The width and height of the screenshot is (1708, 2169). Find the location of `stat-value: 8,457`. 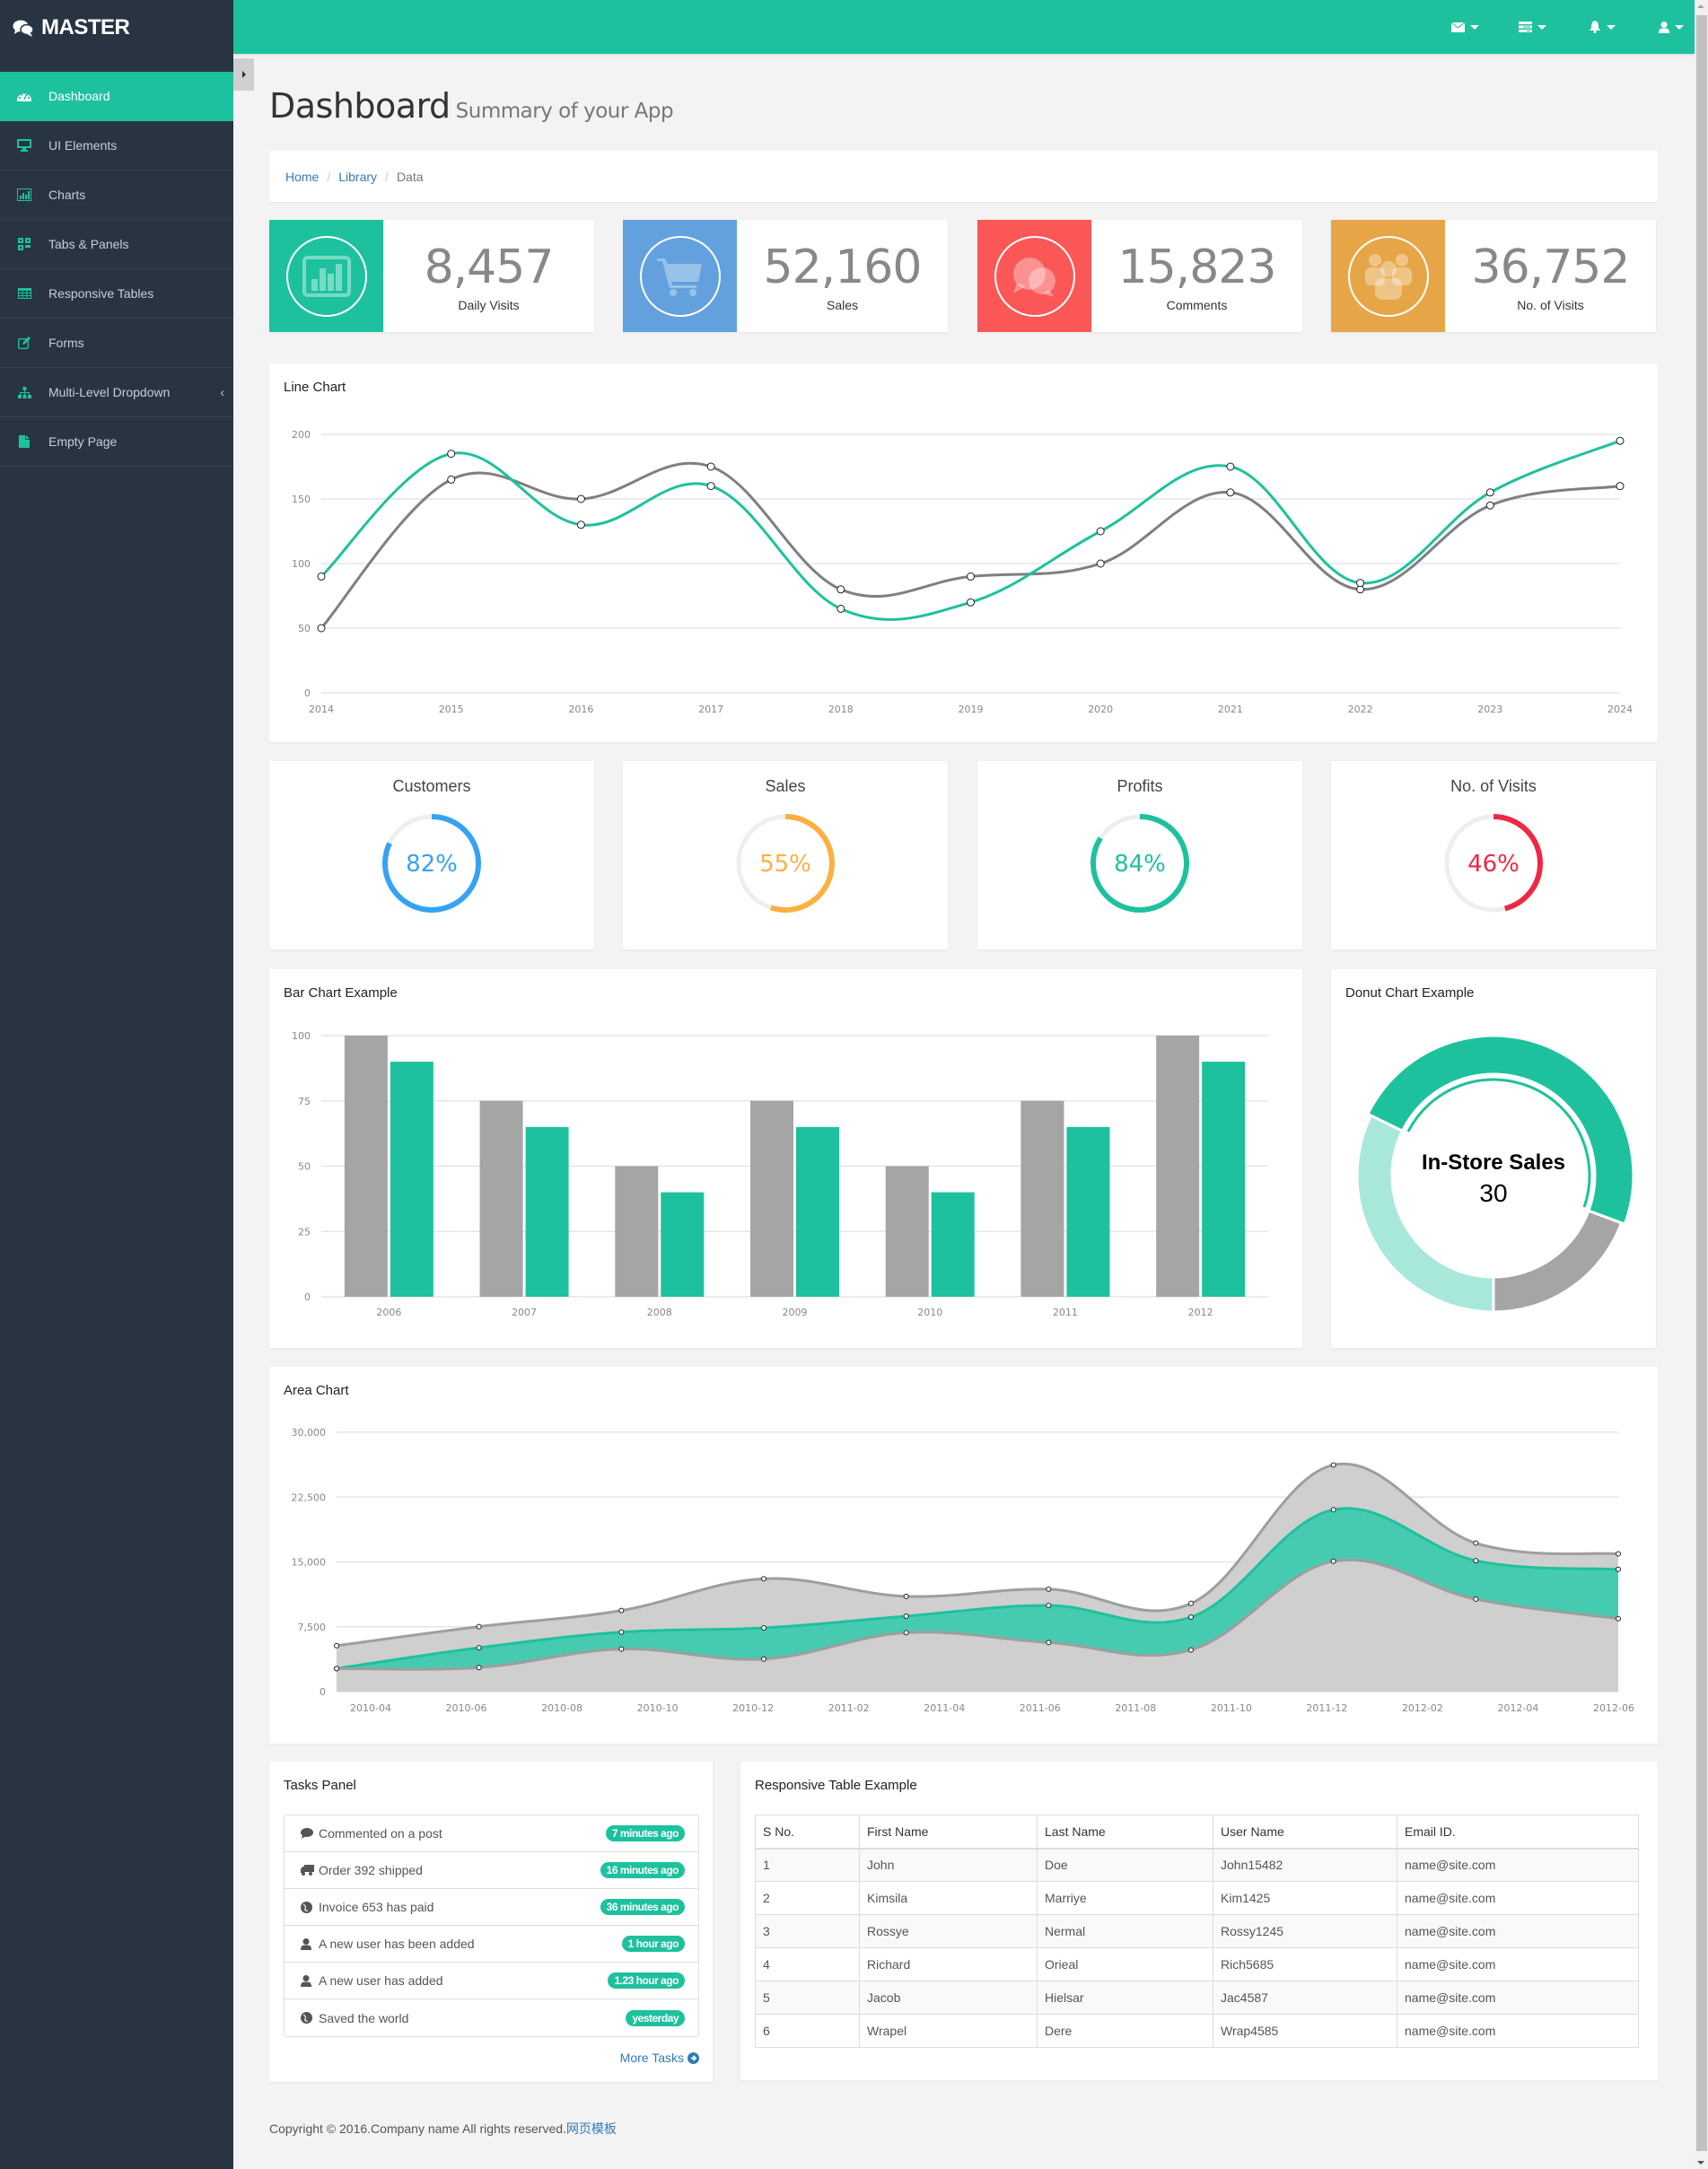

stat-value: 8,457 is located at coordinates (490, 267).